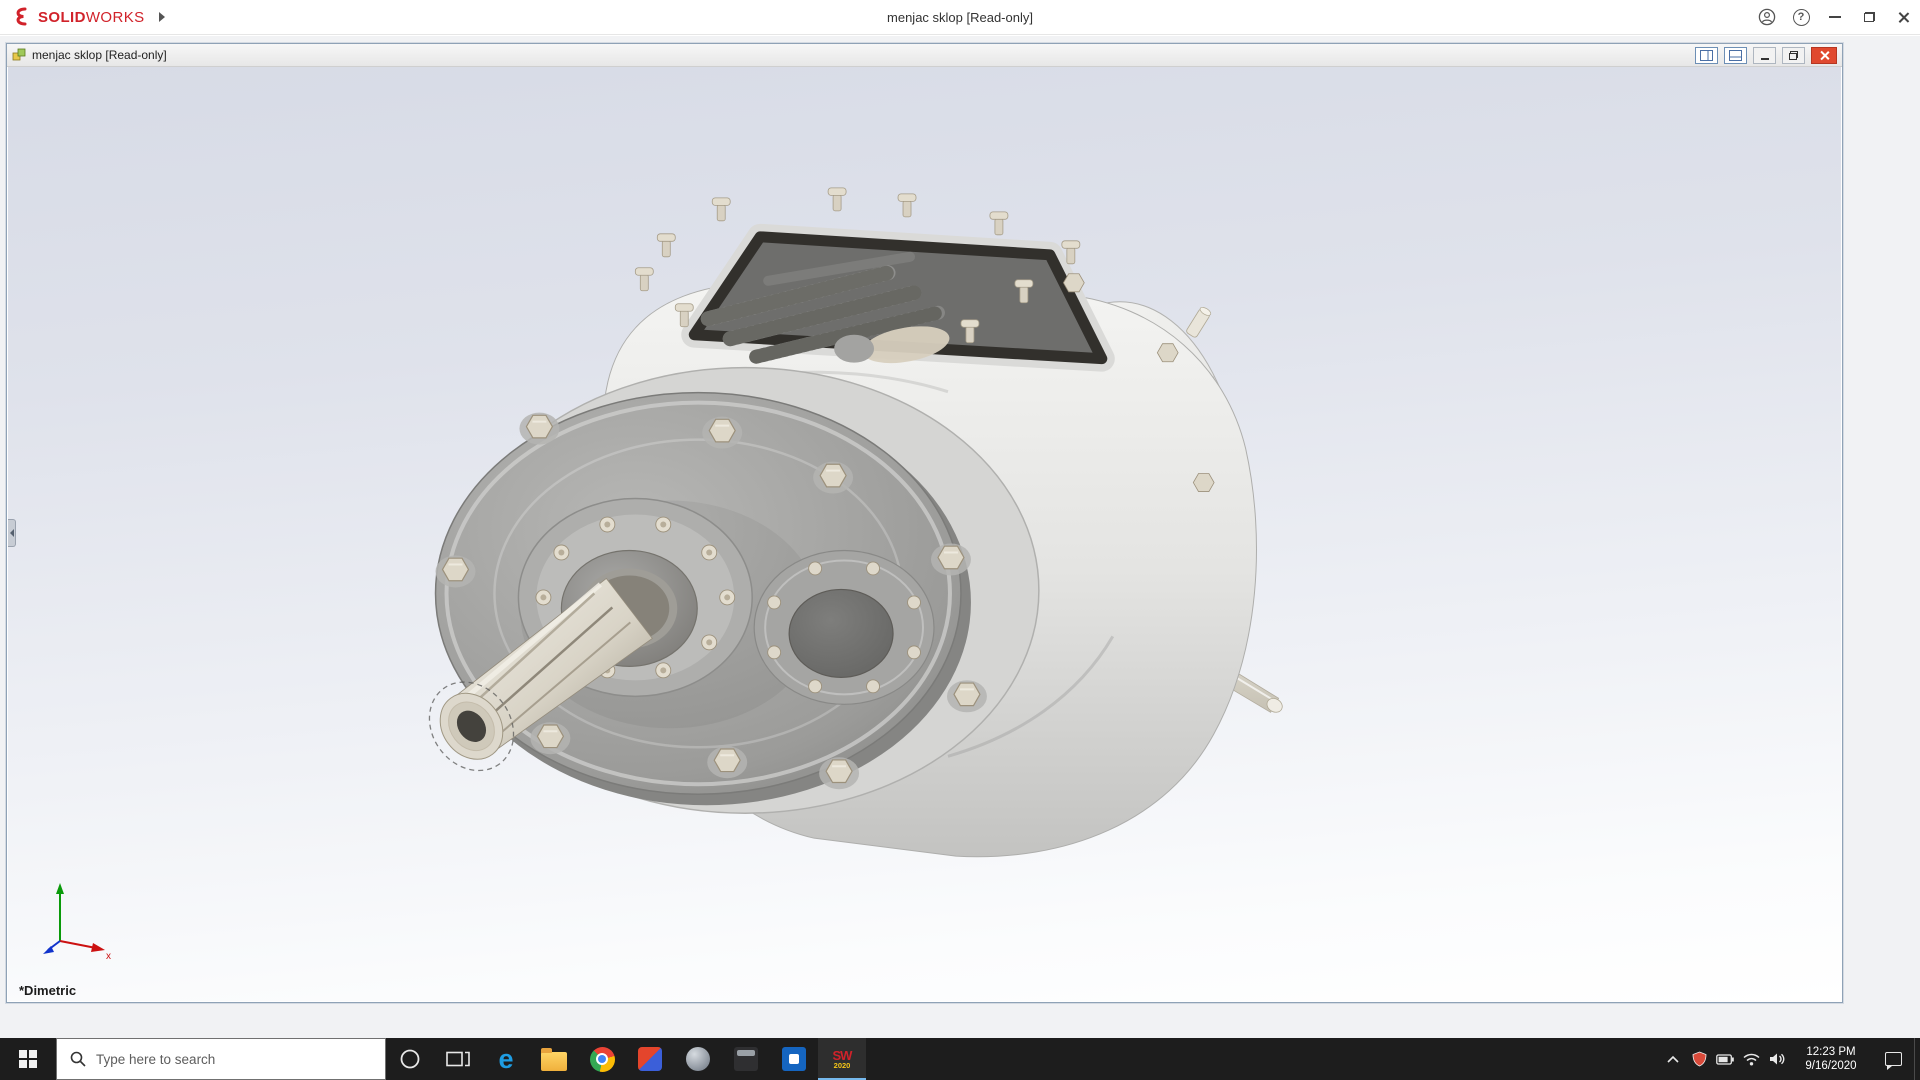 The width and height of the screenshot is (1920, 1080). I want to click on app-title: menjac sklop [Read-only], so click(960, 17).